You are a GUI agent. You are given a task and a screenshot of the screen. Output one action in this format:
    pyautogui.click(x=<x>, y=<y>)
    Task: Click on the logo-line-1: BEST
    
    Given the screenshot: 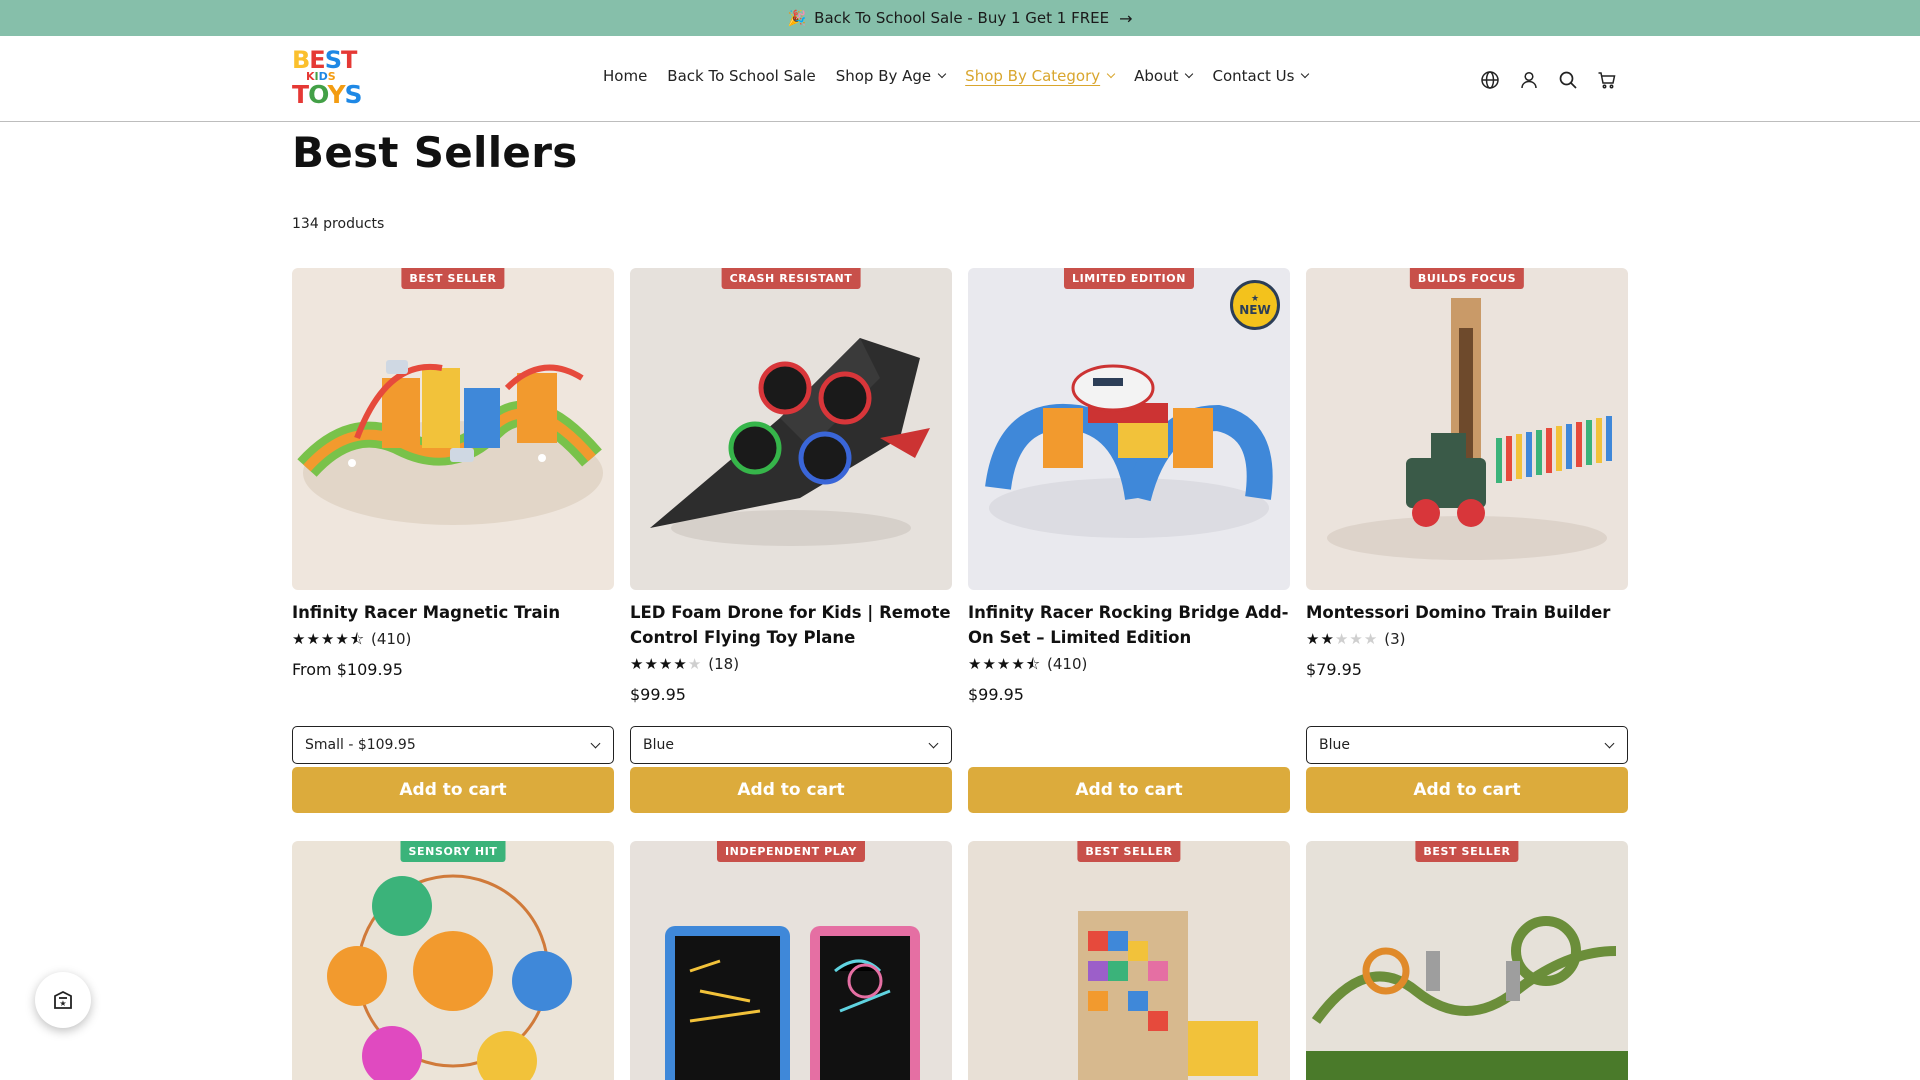 What is the action you would take?
    pyautogui.click(x=324, y=60)
    